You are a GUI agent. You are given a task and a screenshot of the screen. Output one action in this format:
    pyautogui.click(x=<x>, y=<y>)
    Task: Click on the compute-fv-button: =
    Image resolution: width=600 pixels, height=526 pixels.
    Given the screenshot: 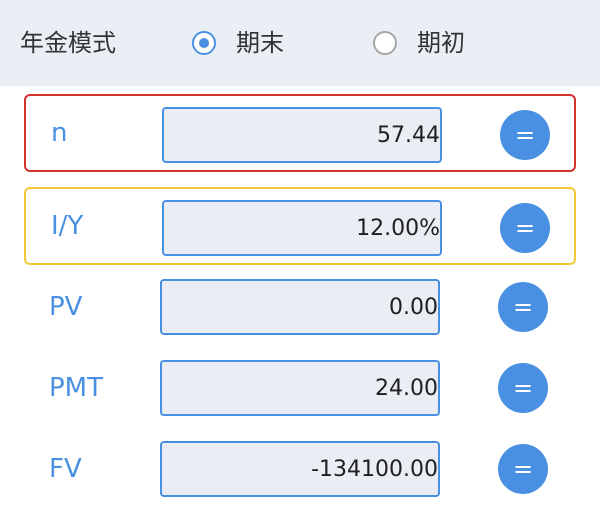 What is the action you would take?
    pyautogui.click(x=523, y=469)
    